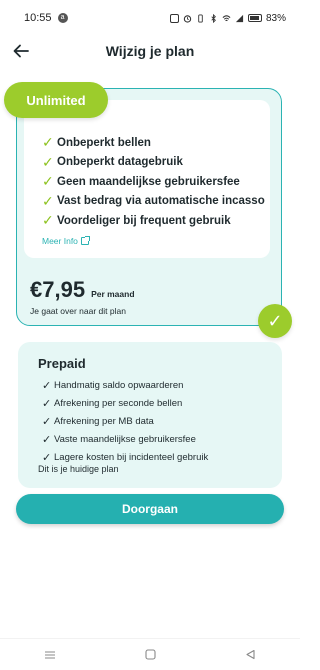 The image size is (320, 670). I want to click on signal-icon, so click(239, 18).